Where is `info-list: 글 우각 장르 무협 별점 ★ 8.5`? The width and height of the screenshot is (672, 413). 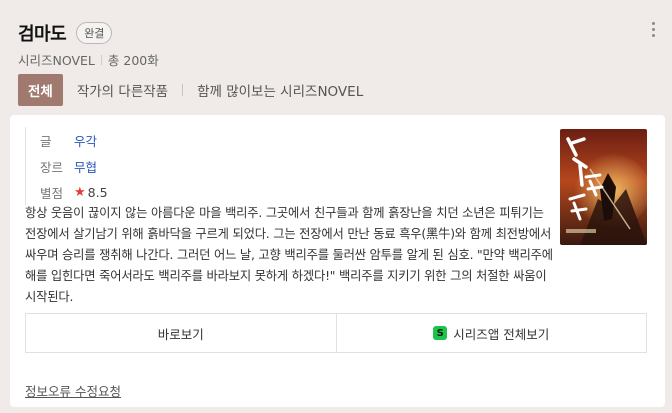
info-list: 글 우각 장르 무협 별점 ★ 8.5 is located at coordinates (66, 166).